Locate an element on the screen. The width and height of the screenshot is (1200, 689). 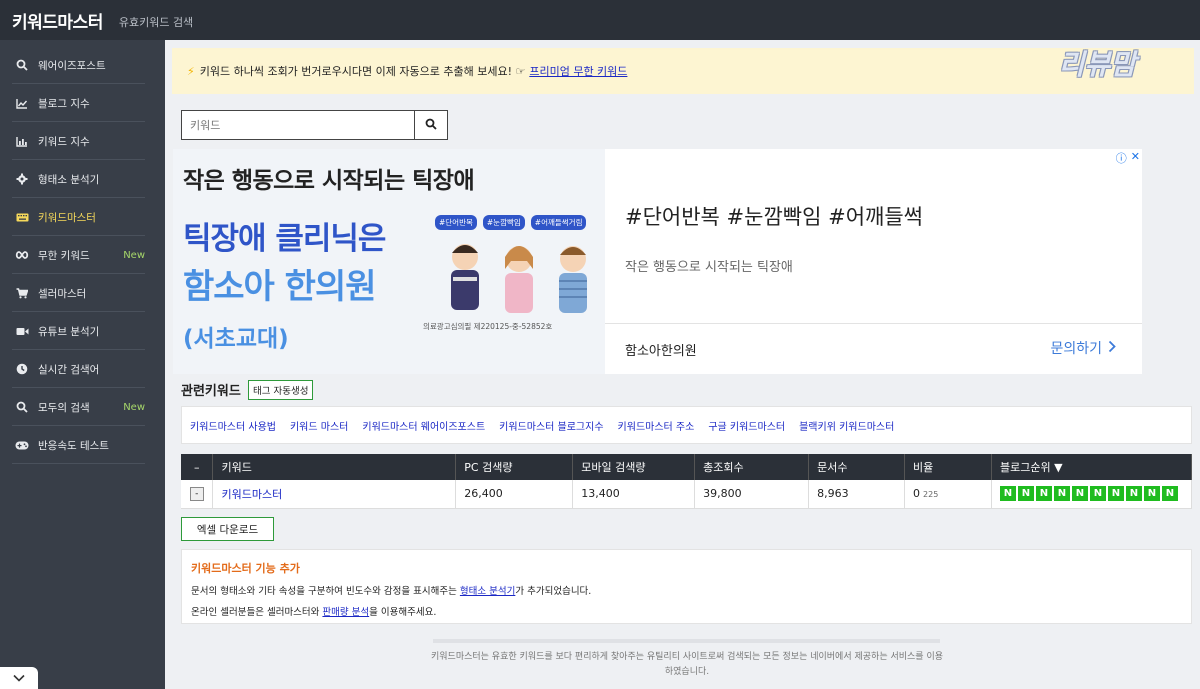
column-header-pc-volume: PC 검색량 is located at coordinates (514, 467).